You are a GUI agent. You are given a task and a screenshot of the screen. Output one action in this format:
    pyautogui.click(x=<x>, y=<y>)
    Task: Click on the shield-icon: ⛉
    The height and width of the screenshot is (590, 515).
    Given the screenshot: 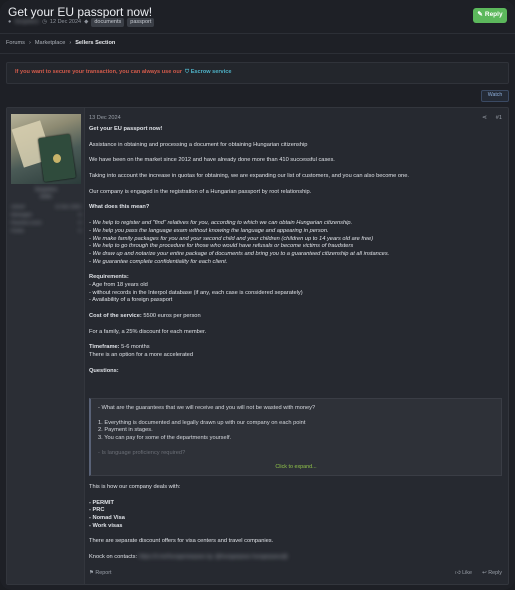 What is the action you would take?
    pyautogui.click(x=187, y=72)
    